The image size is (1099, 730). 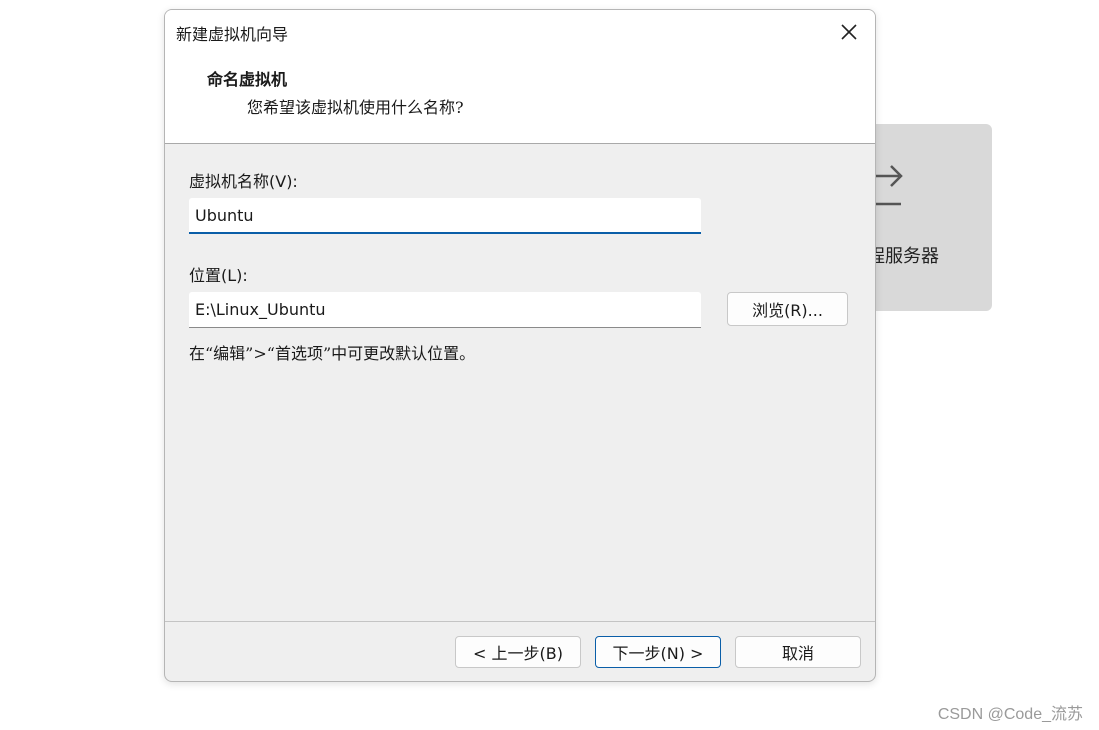 What do you see at coordinates (232, 34) in the screenshot?
I see `dialog-title: 新建虚拟机向导` at bounding box center [232, 34].